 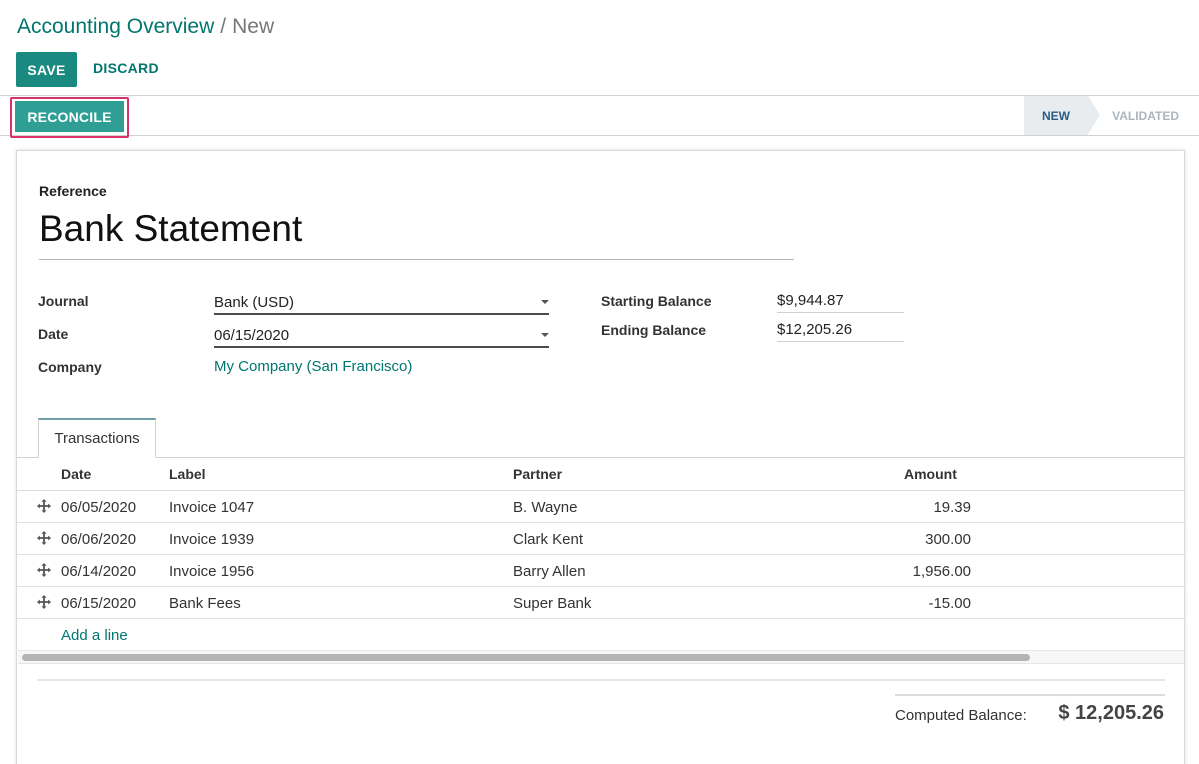 What do you see at coordinates (381, 336) in the screenshot?
I see `date-input: 06/15/2020` at bounding box center [381, 336].